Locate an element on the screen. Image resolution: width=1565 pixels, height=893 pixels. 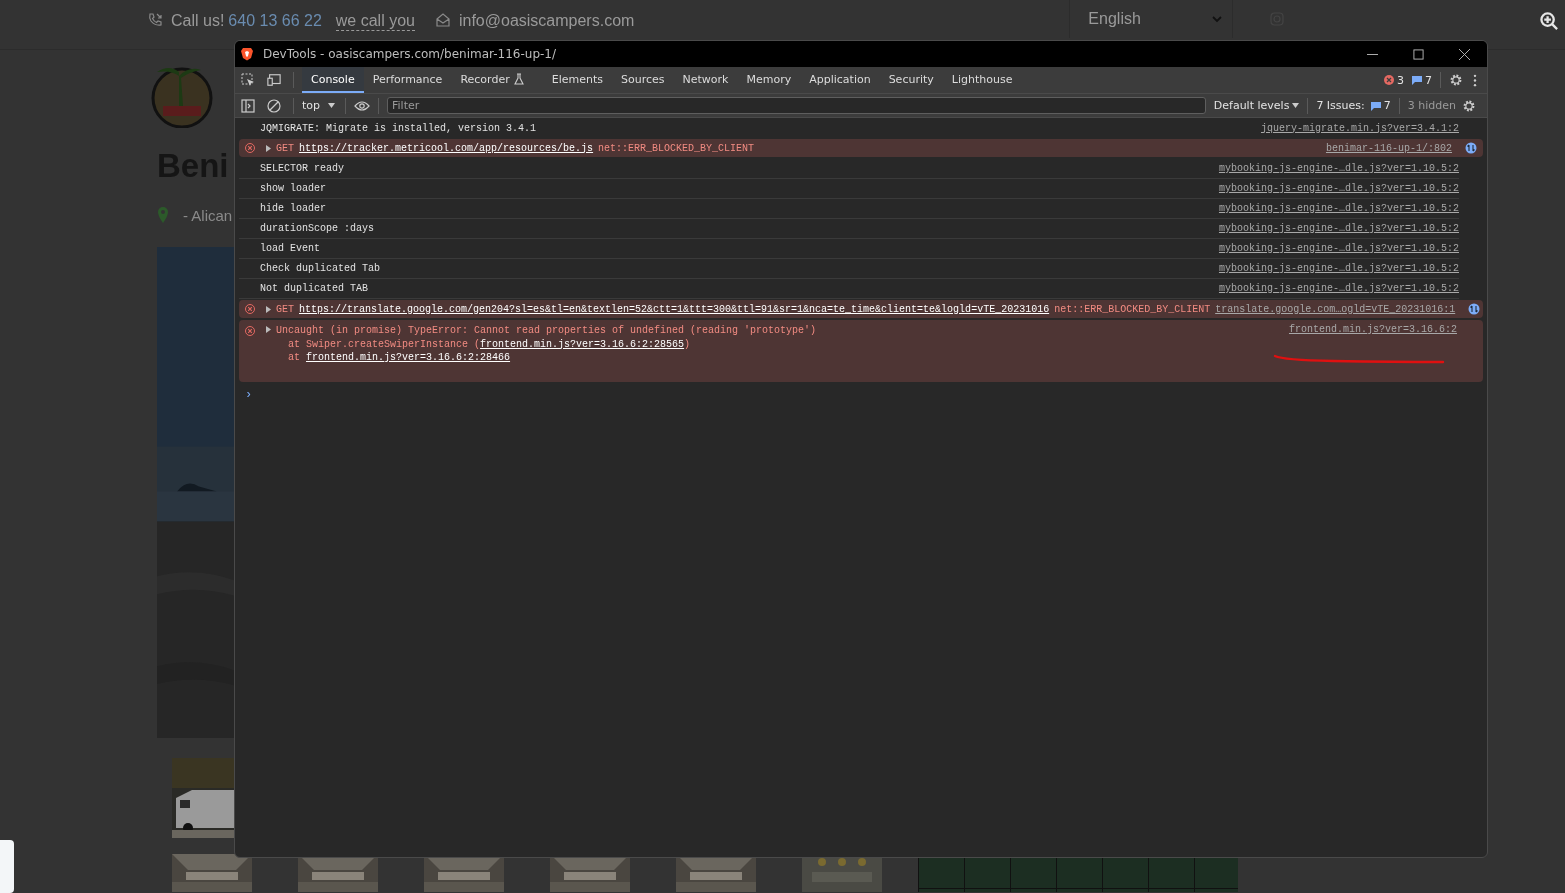
phone-link: 640 13 66 22 is located at coordinates (275, 21).